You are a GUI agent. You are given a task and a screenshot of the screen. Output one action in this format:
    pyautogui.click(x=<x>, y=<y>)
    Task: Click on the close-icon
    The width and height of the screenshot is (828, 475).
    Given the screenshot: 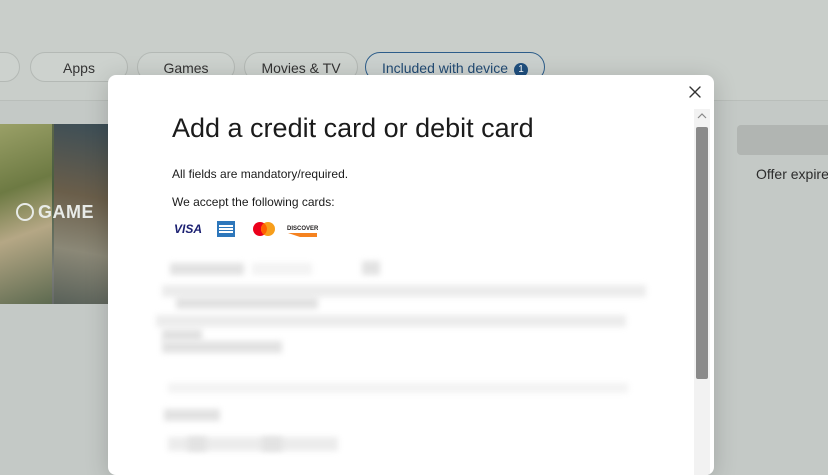 What is the action you would take?
    pyautogui.click(x=695, y=92)
    